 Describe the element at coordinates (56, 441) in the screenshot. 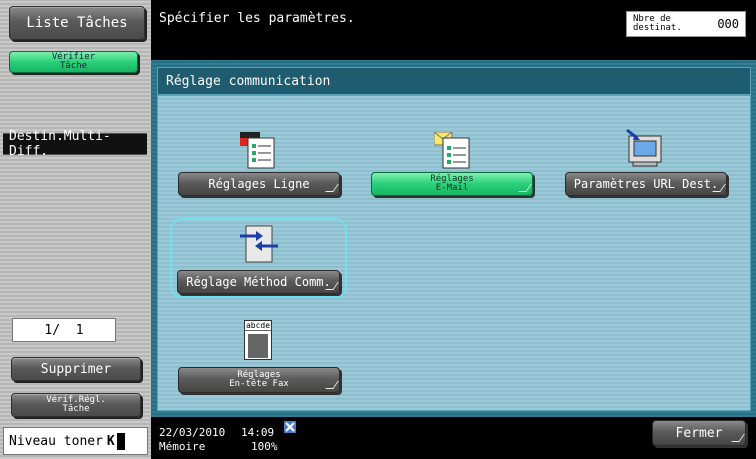

I see `toner-label: Niveau toner` at that location.